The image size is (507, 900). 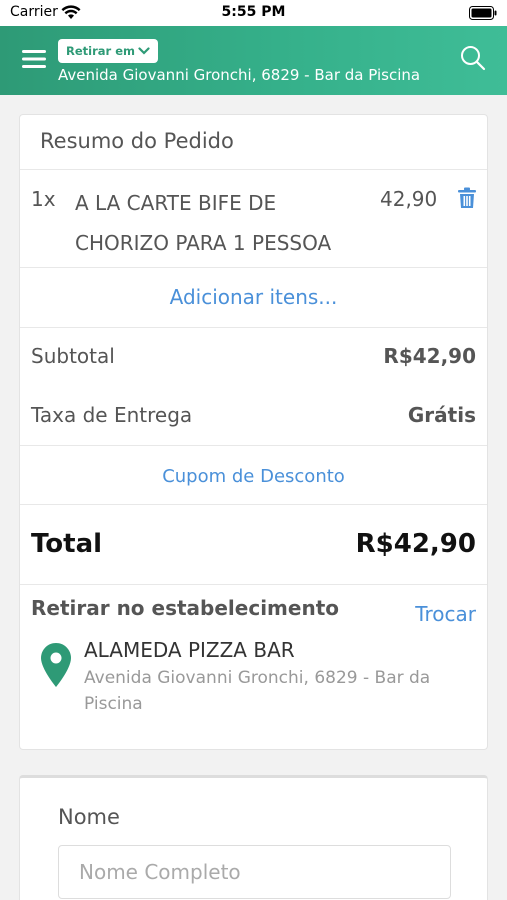 I want to click on pickup-mode-label: Retirar em, so click(x=100, y=51).